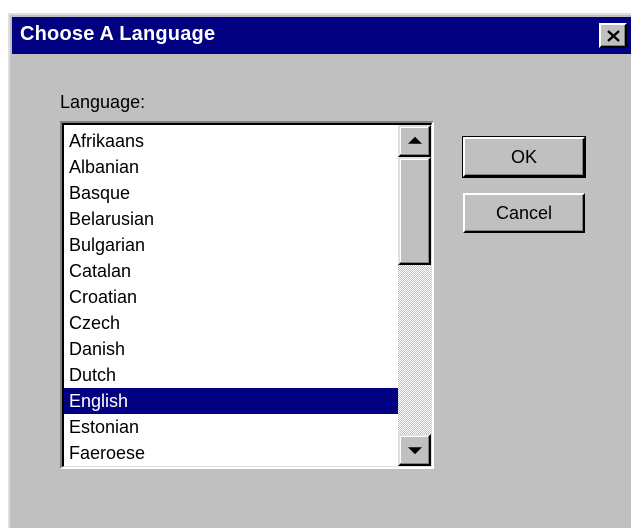 The height and width of the screenshot is (528, 631). What do you see at coordinates (232, 427) in the screenshot?
I see `list-item: Estonian` at bounding box center [232, 427].